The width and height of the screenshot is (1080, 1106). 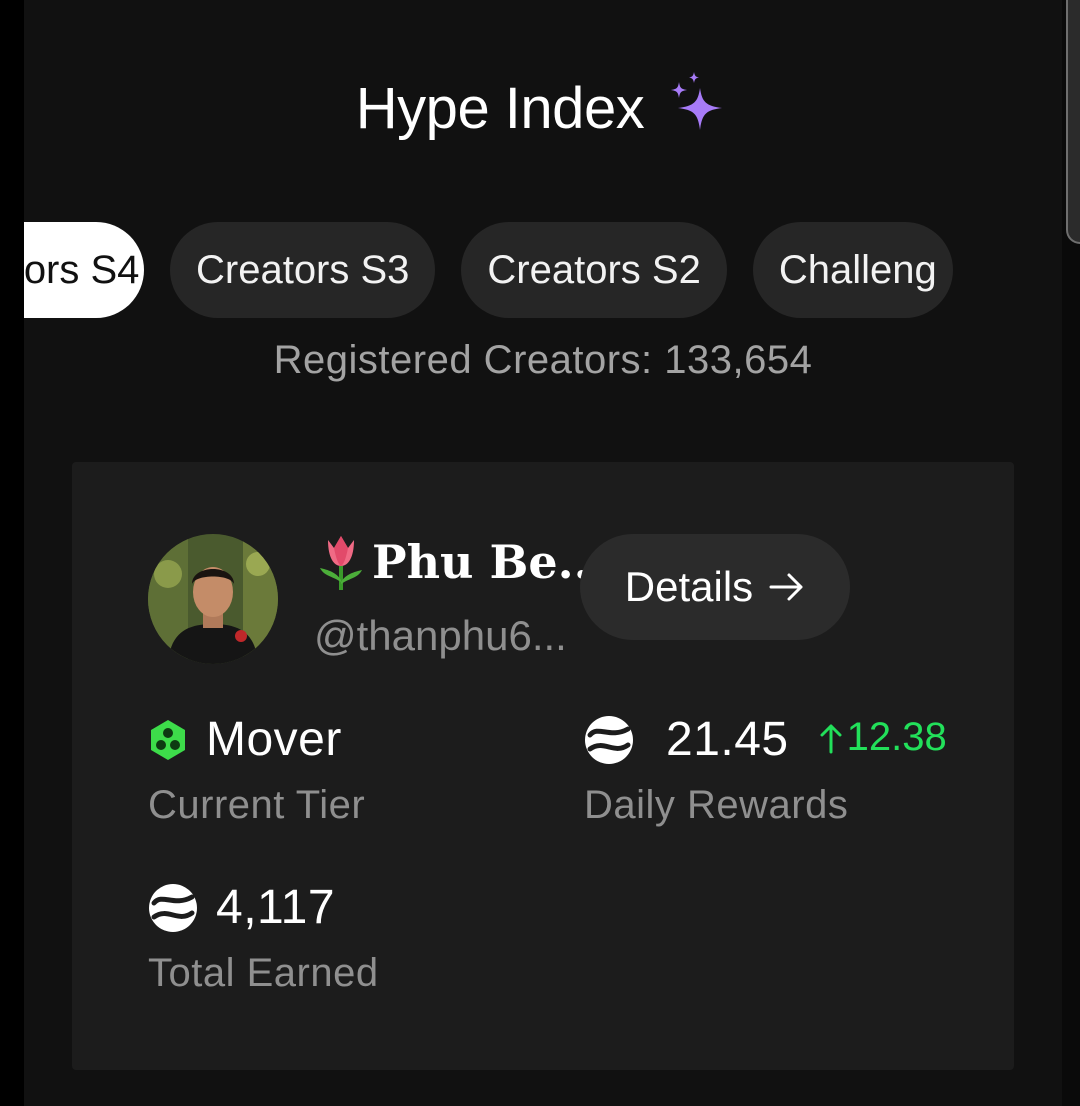 I want to click on details-label: Details, so click(x=689, y=586).